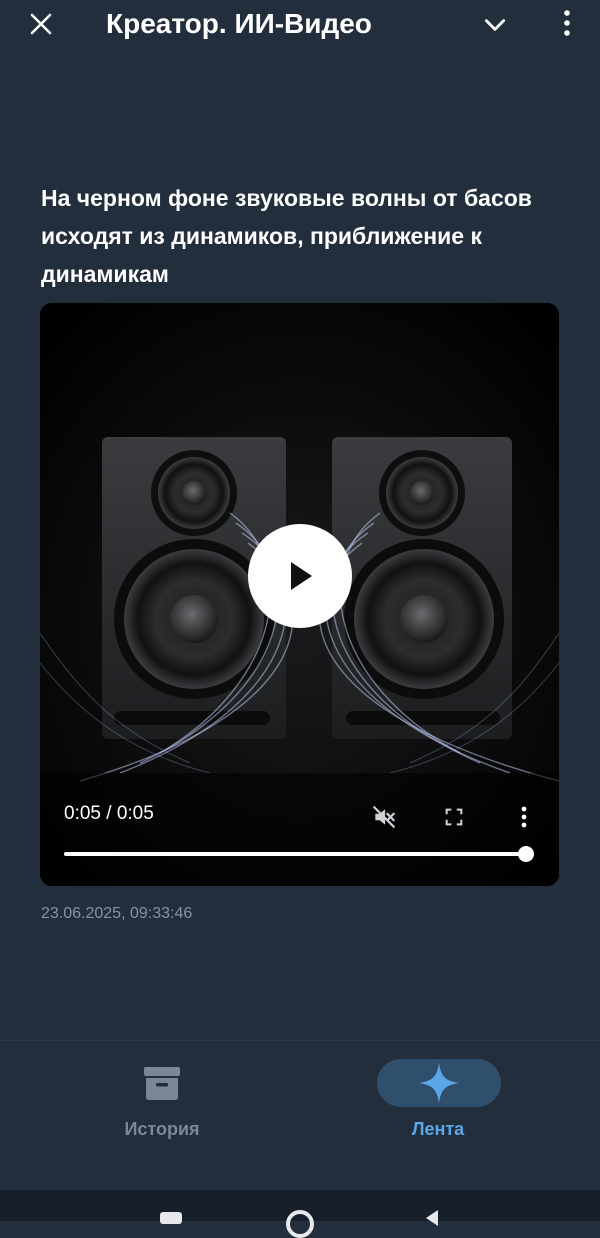 The image size is (600, 1238). I want to click on fullscreen-icon, so click(454, 817).